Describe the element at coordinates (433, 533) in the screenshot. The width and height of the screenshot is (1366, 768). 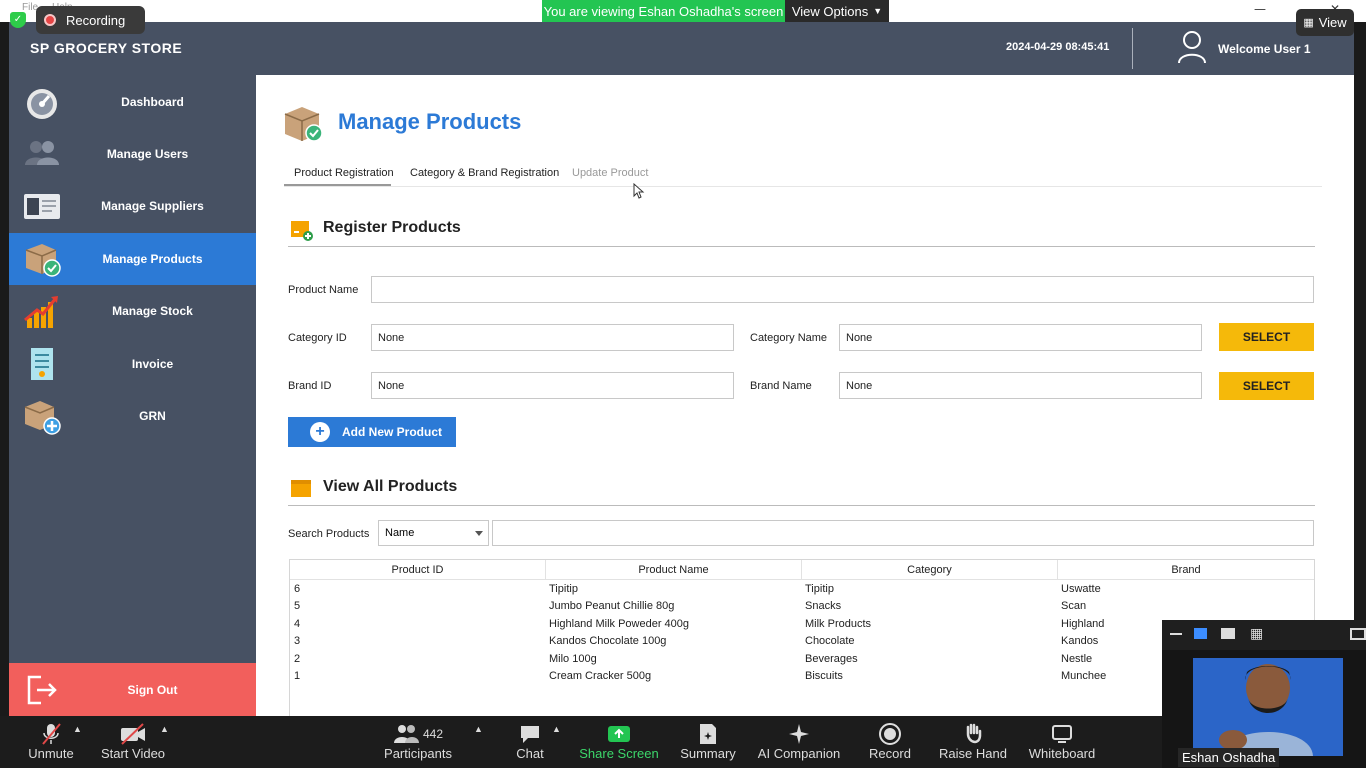
I see `search-by-select: Name` at that location.